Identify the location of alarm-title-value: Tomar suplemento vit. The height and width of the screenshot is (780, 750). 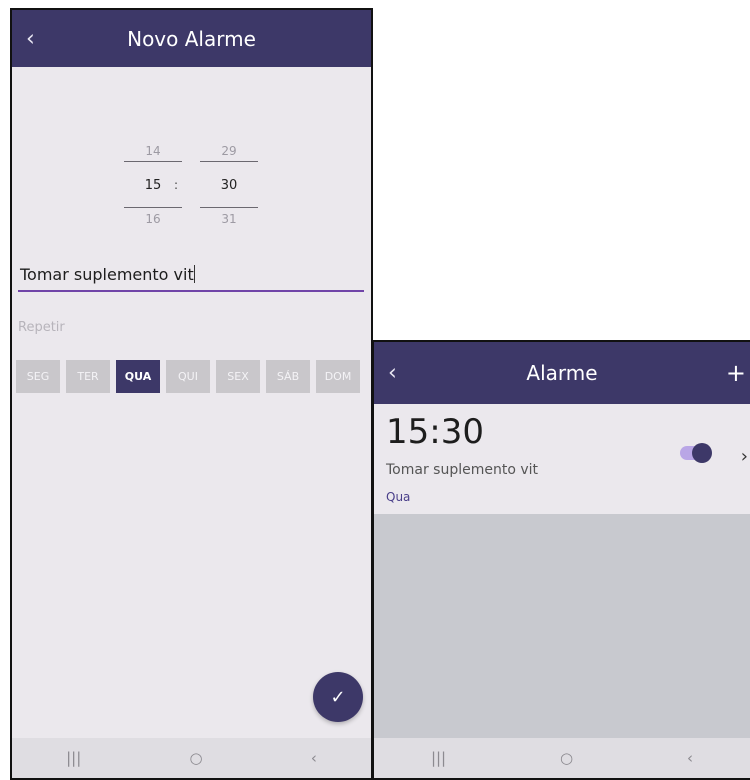
(107, 274).